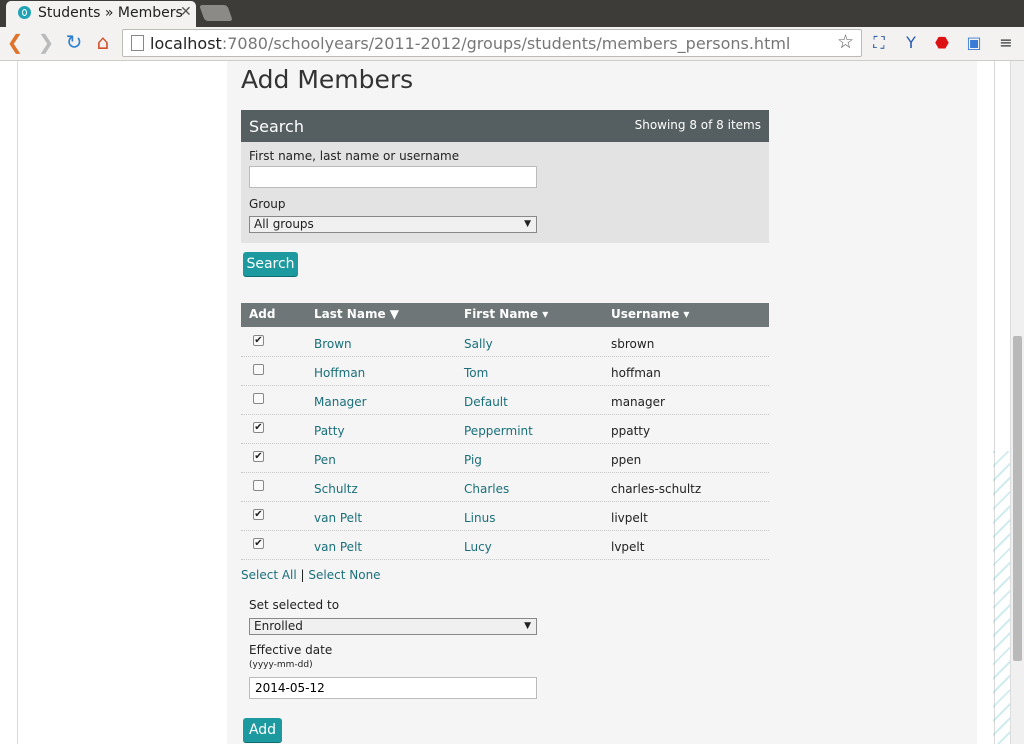 The height and width of the screenshot is (744, 1024). I want to click on tab-title: Students » Members, so click(110, 13).